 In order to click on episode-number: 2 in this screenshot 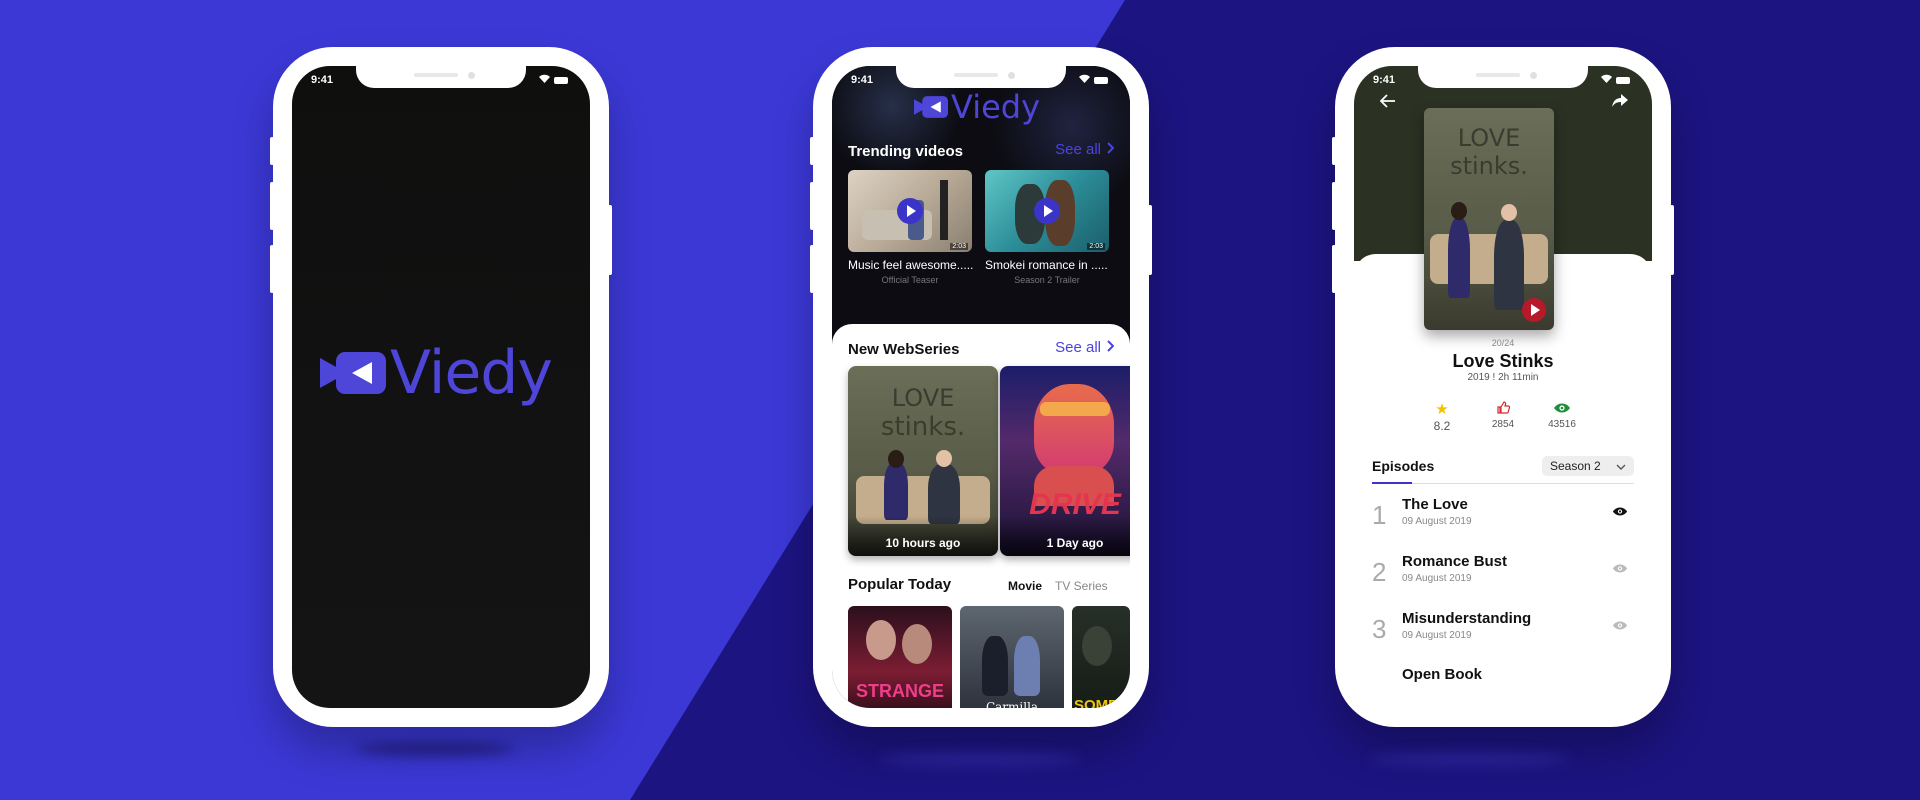, I will do `click(1379, 572)`.